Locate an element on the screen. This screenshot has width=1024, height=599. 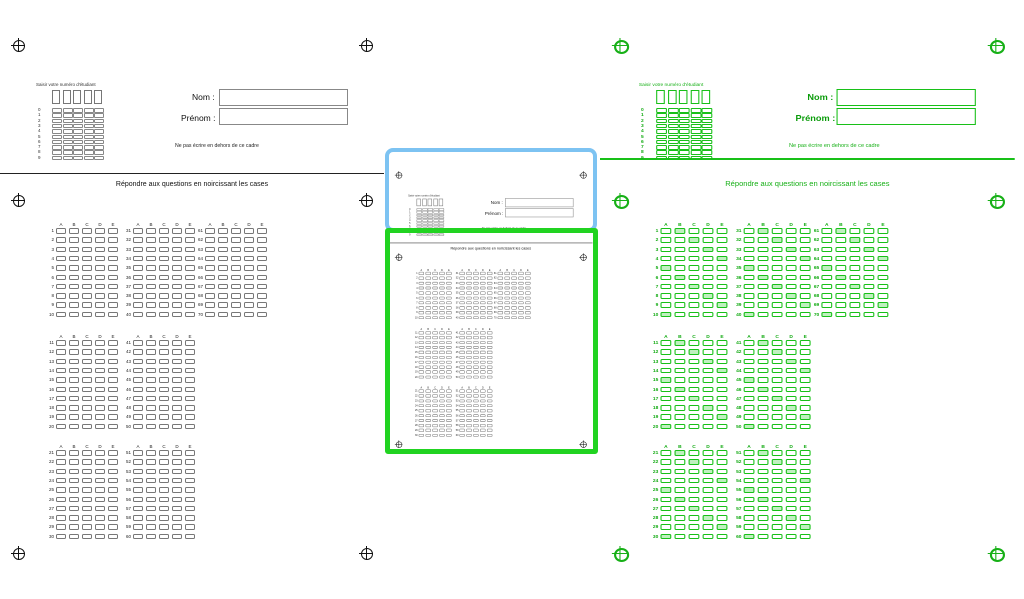
nom-field is located at coordinates (906, 97).